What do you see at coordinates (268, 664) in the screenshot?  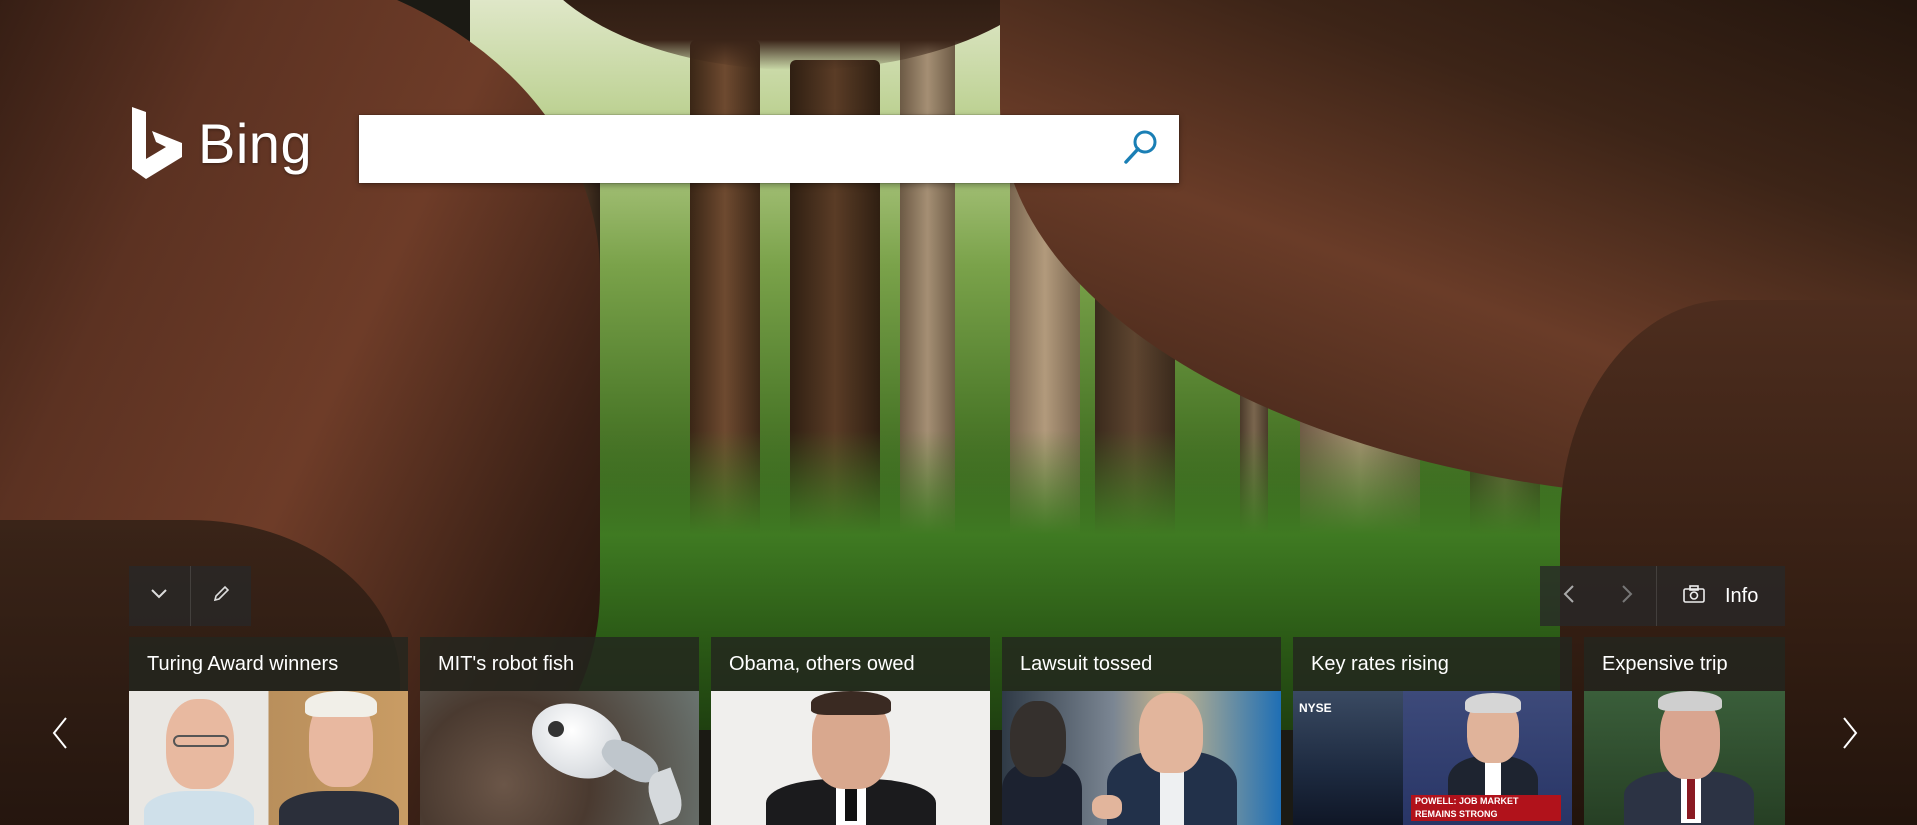 I see `news-card-title: Turing Award winners` at bounding box center [268, 664].